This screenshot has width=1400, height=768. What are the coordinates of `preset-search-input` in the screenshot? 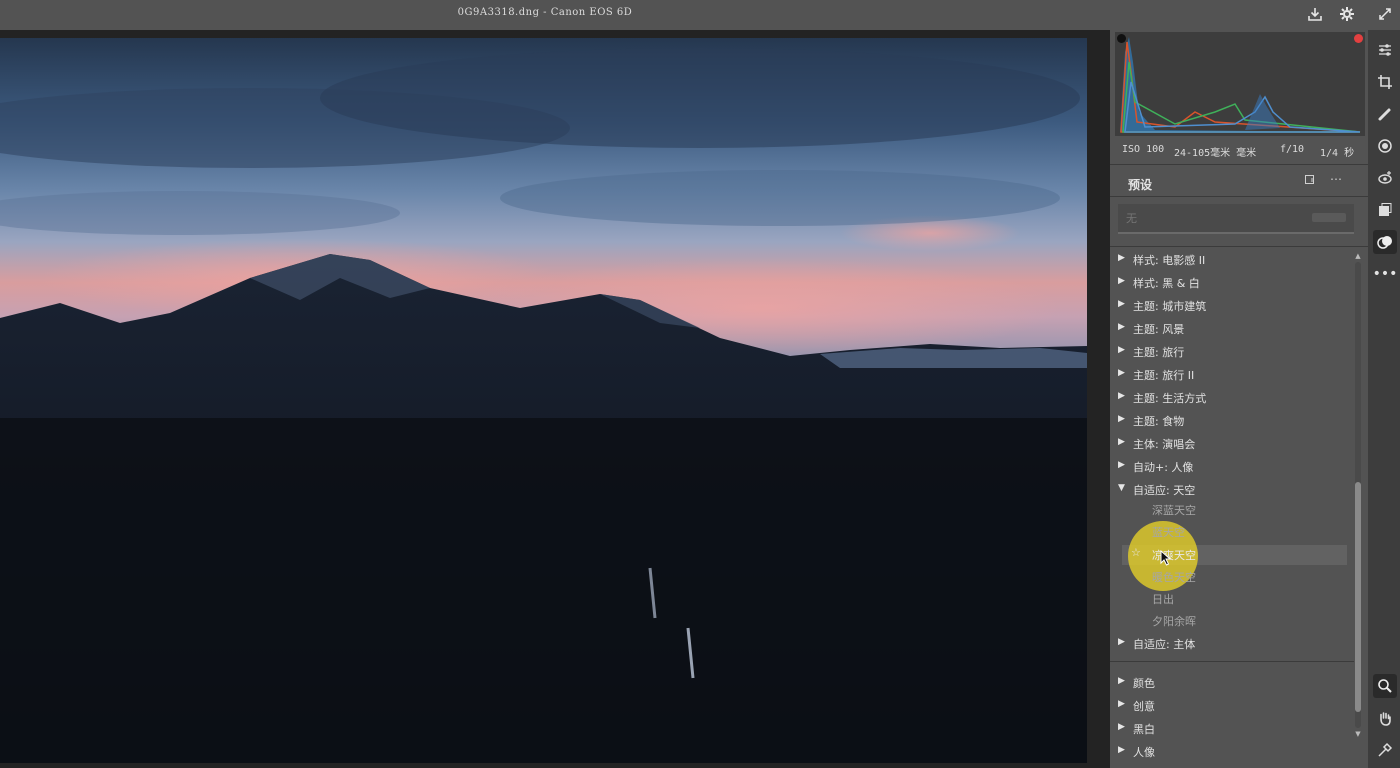 It's located at (1201, 218).